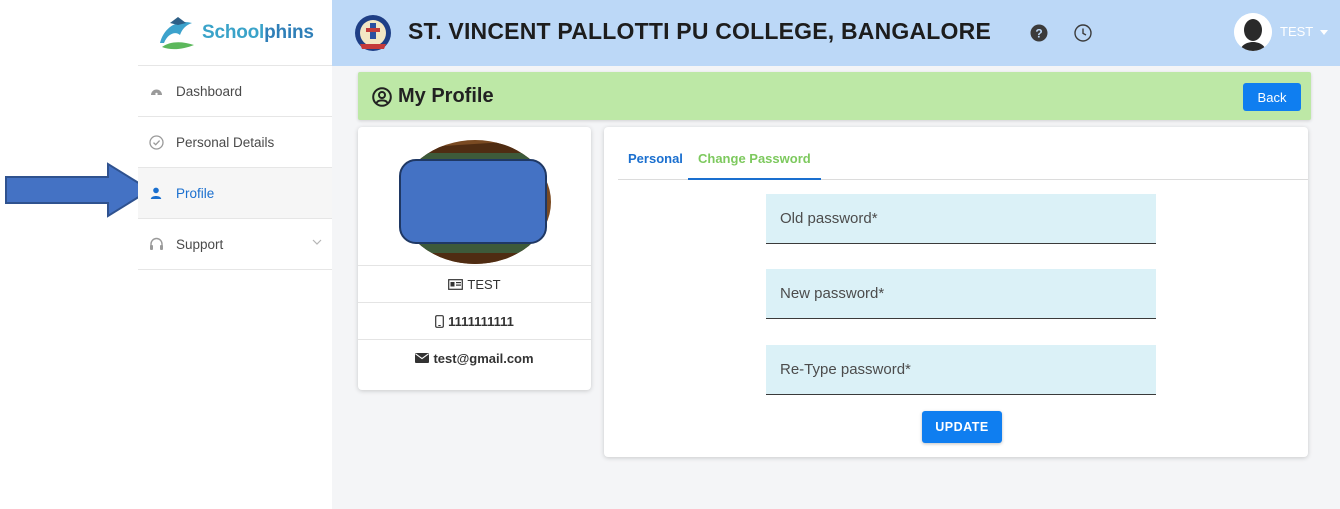  What do you see at coordinates (963, 166) in the screenshot?
I see `profile-tabs: Personal Change Password` at bounding box center [963, 166].